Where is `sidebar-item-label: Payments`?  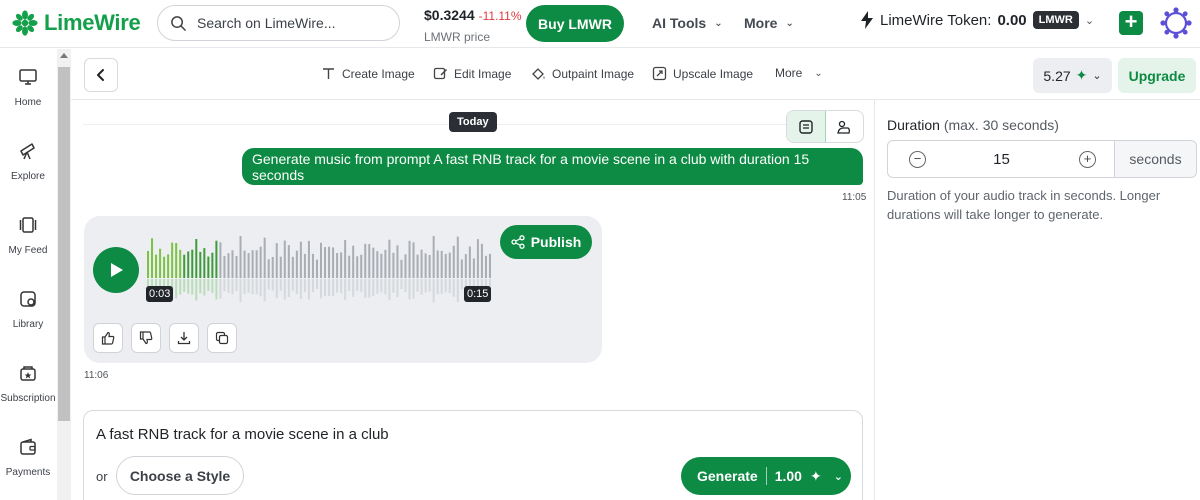 sidebar-item-label: Payments is located at coordinates (28, 472).